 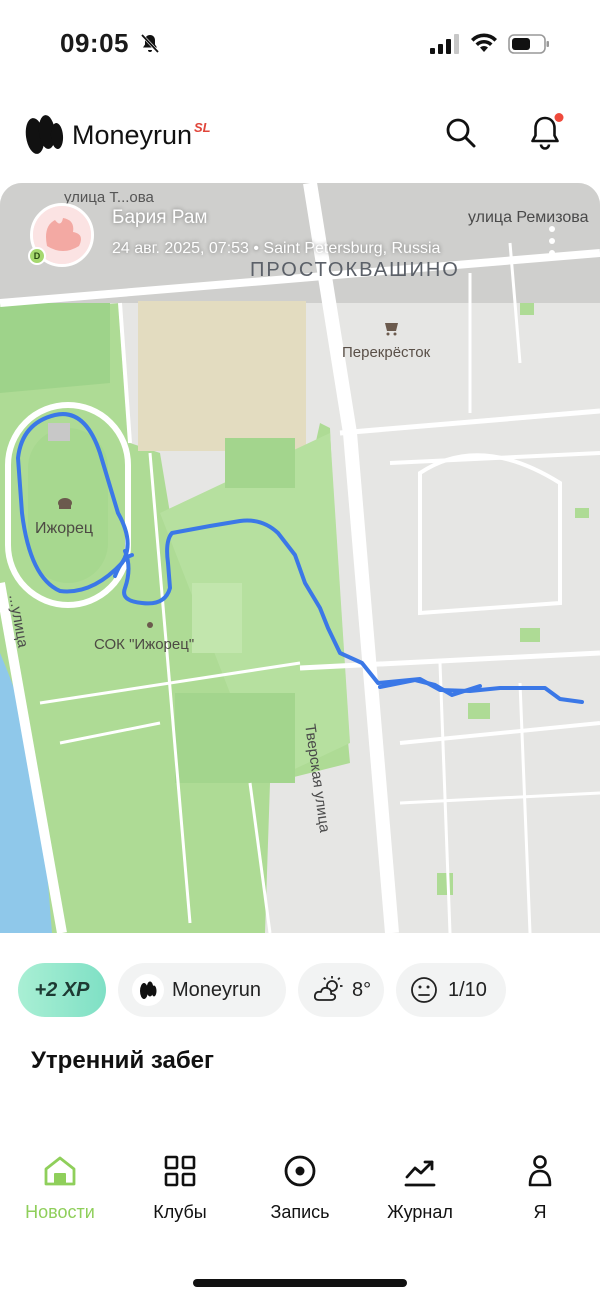 What do you see at coordinates (150, 43) in the screenshot?
I see `bell-slash-icon` at bounding box center [150, 43].